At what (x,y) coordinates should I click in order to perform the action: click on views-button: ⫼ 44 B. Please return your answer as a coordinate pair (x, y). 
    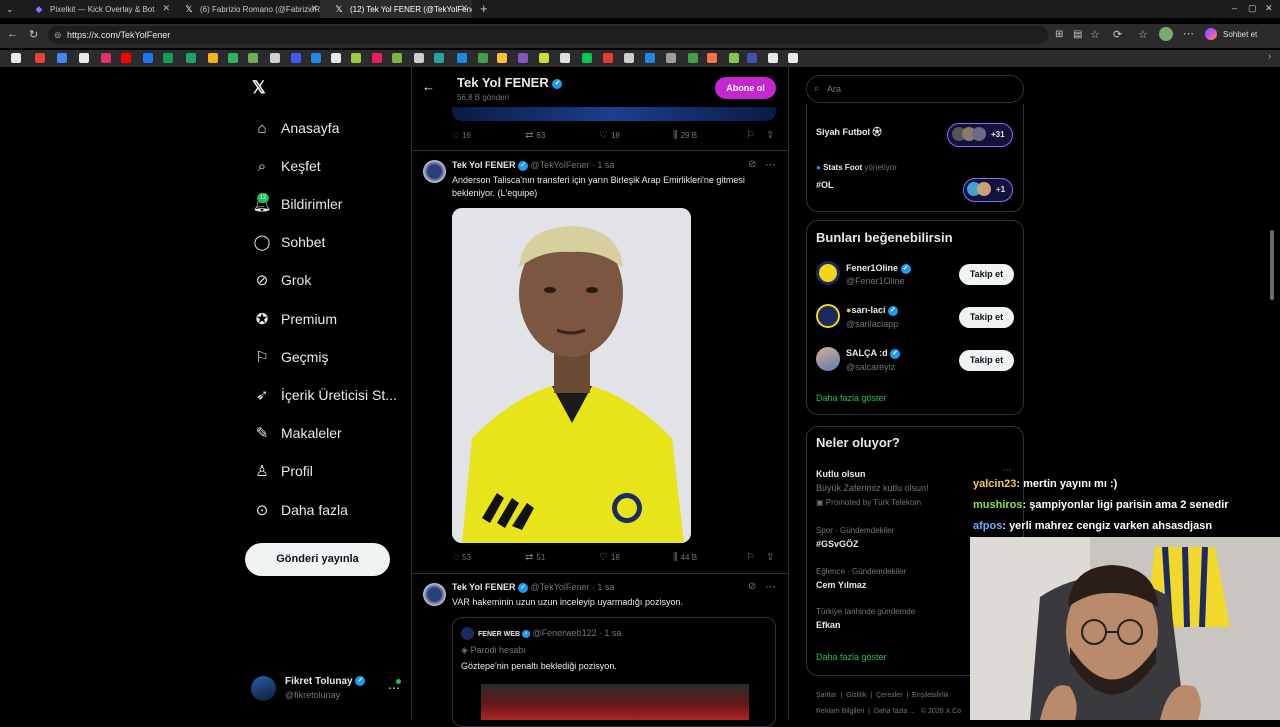
    Looking at the image, I should click on (685, 557).